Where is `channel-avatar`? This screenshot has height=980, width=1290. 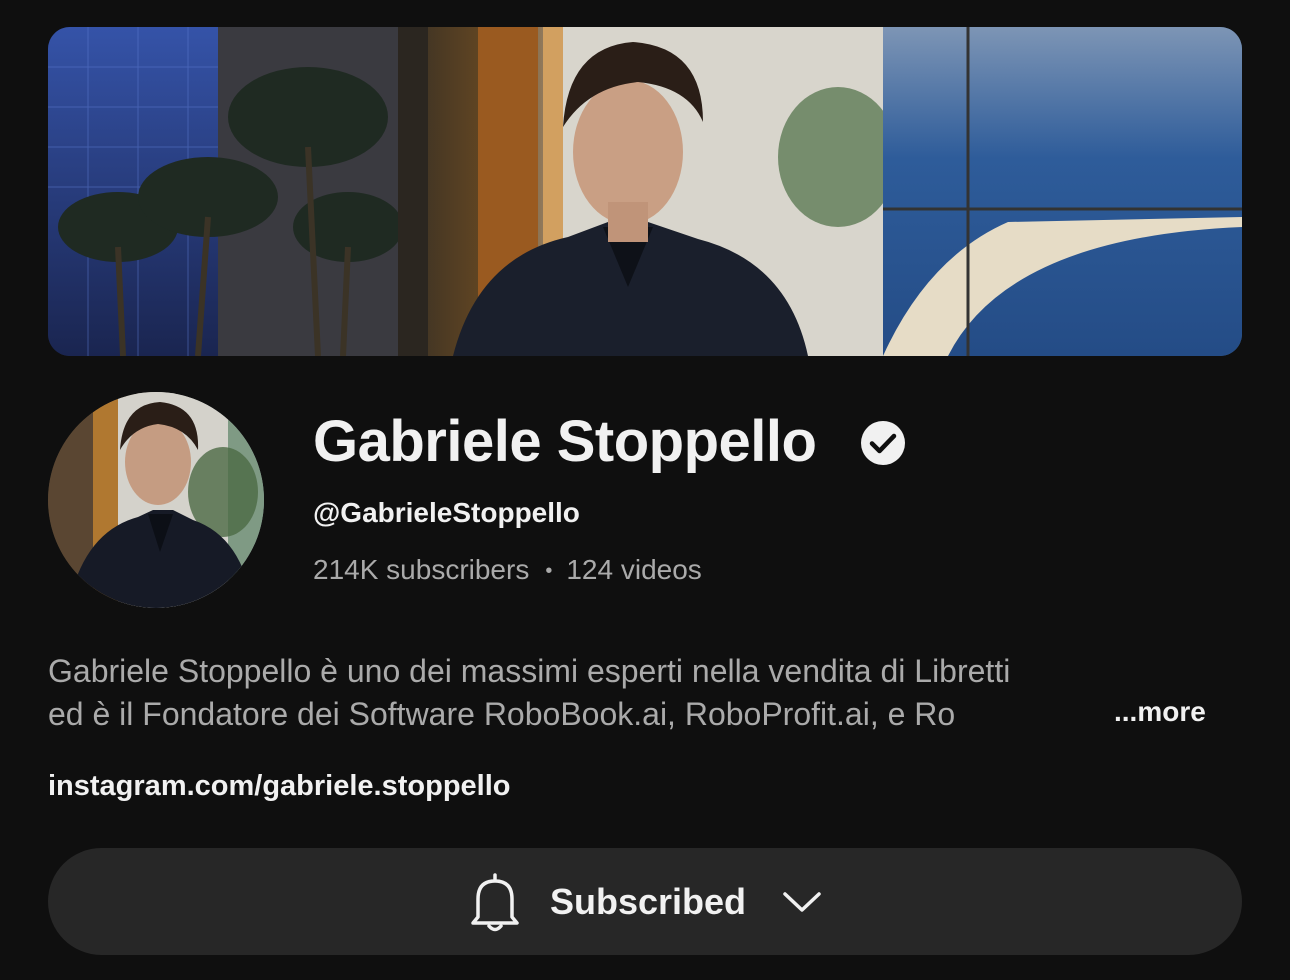
channel-avatar is located at coordinates (156, 500).